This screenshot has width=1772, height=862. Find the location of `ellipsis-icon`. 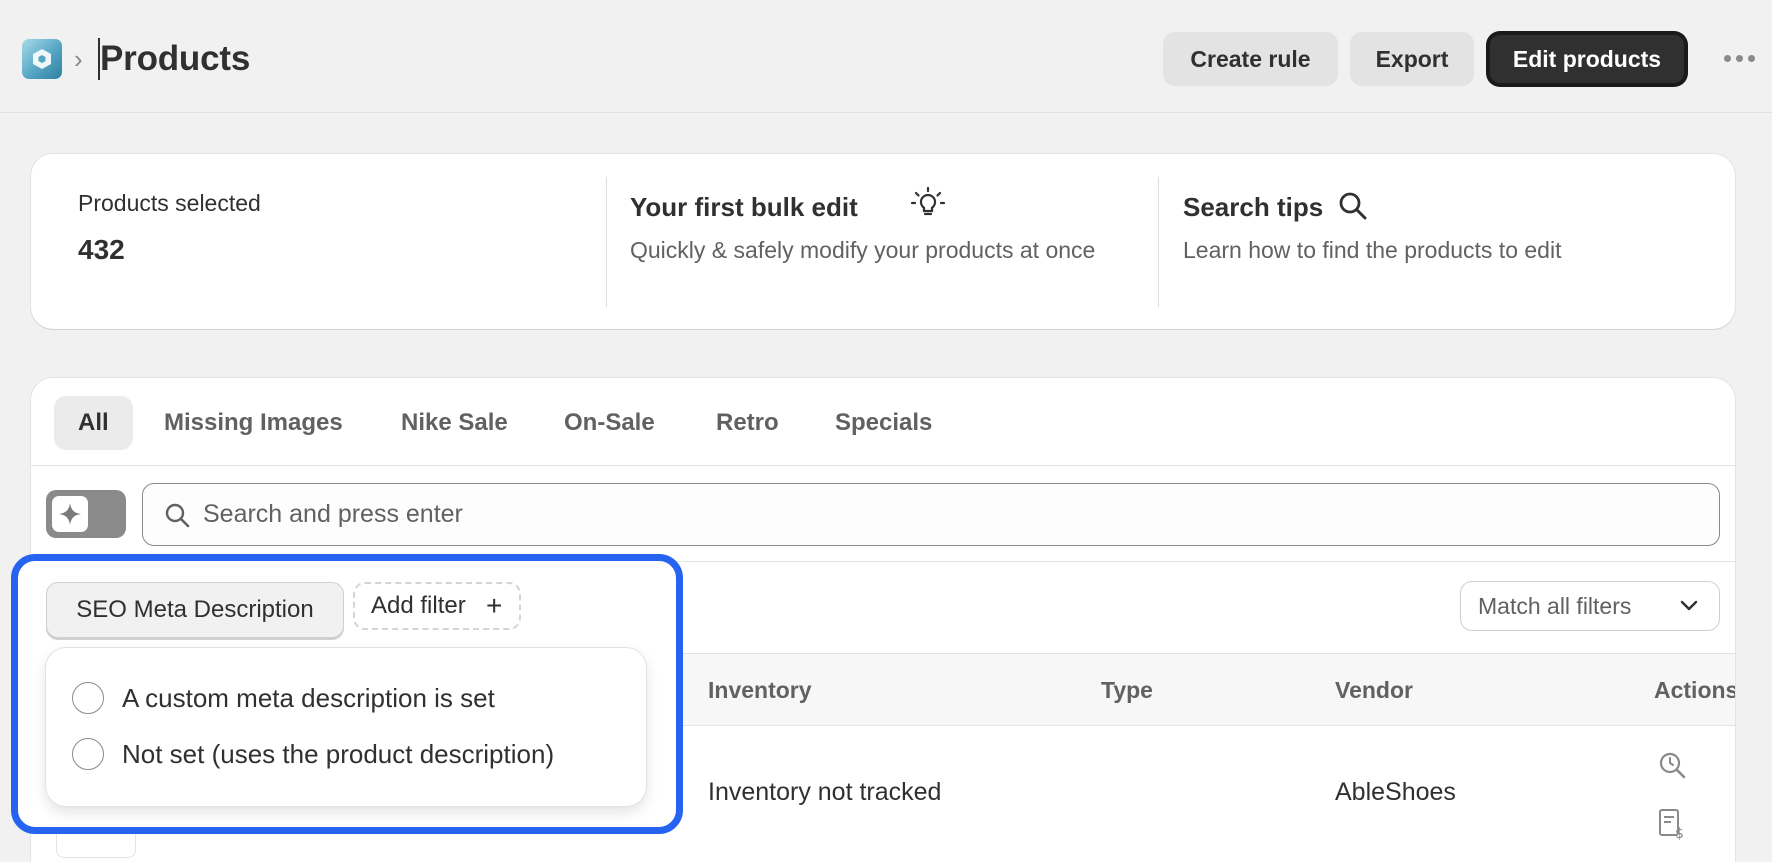

ellipsis-icon is located at coordinates (1740, 58).